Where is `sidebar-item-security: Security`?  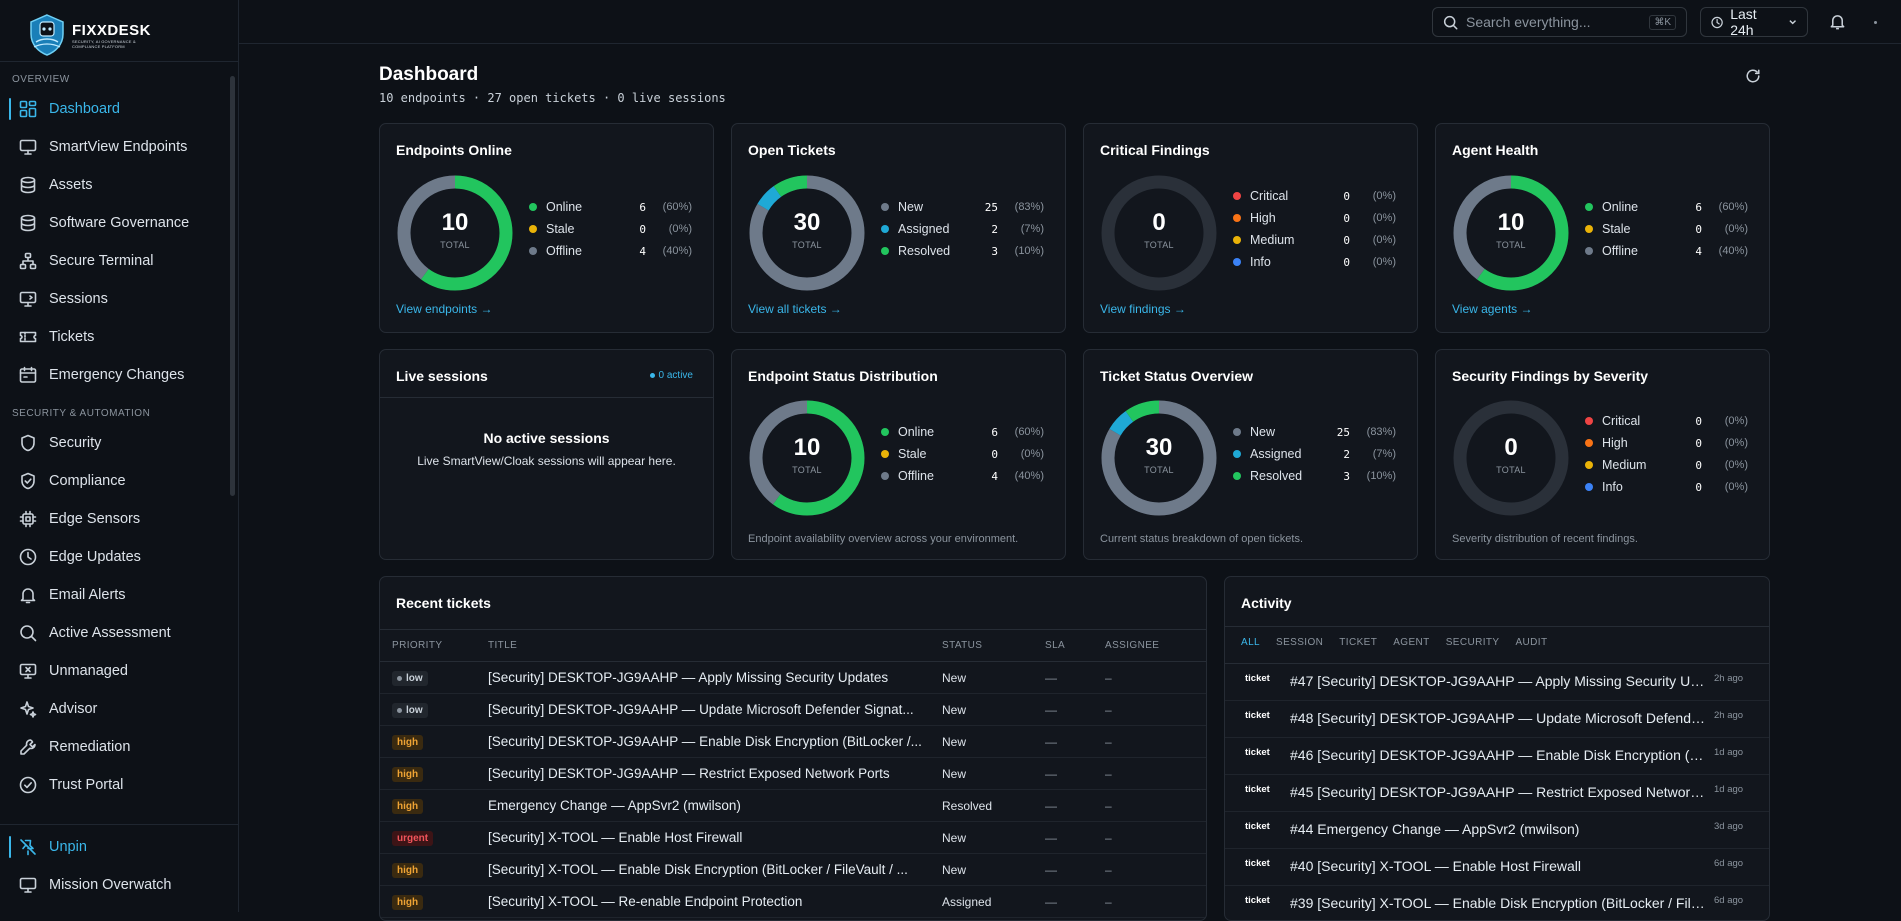
sidebar-item-security: Security is located at coordinates (115, 443).